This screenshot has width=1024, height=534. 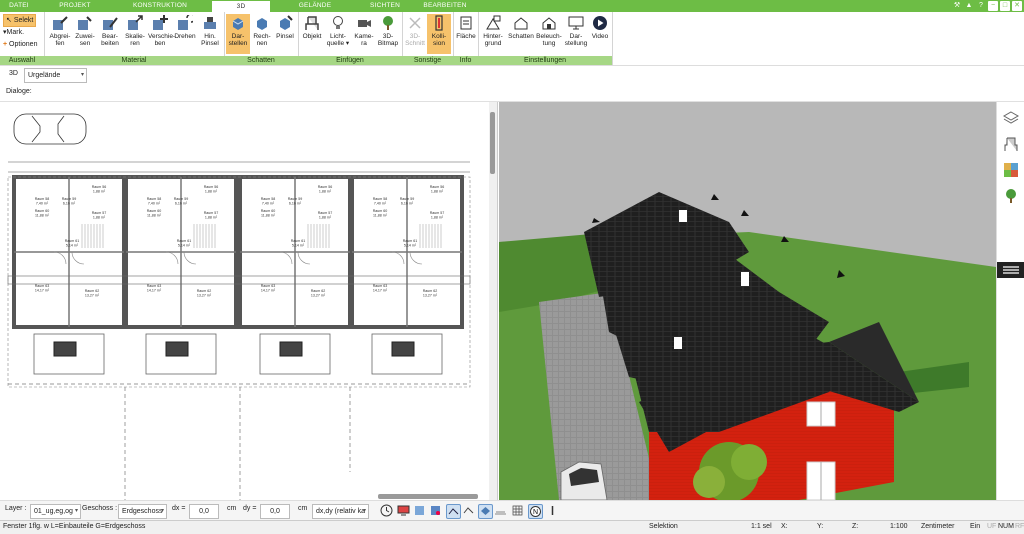 I want to click on abgreifen-button: Abgrei- fen, so click(x=60, y=34).